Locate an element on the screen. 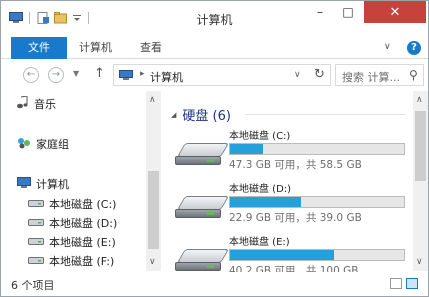 The height and width of the screenshot is (297, 429). nav-item-drive-e: 本地磁盘 (E:) is located at coordinates (72, 242).